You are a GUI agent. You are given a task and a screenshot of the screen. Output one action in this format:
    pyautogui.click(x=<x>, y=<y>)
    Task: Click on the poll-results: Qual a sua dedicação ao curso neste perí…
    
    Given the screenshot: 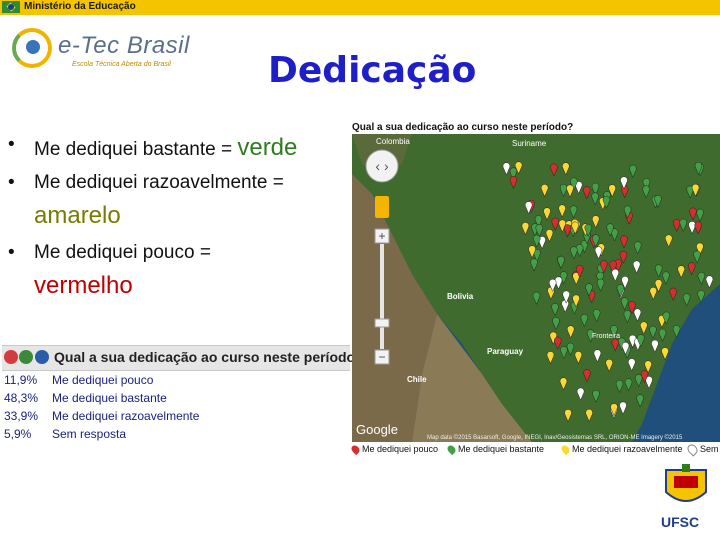 What is the action you would take?
    pyautogui.click(x=183, y=395)
    